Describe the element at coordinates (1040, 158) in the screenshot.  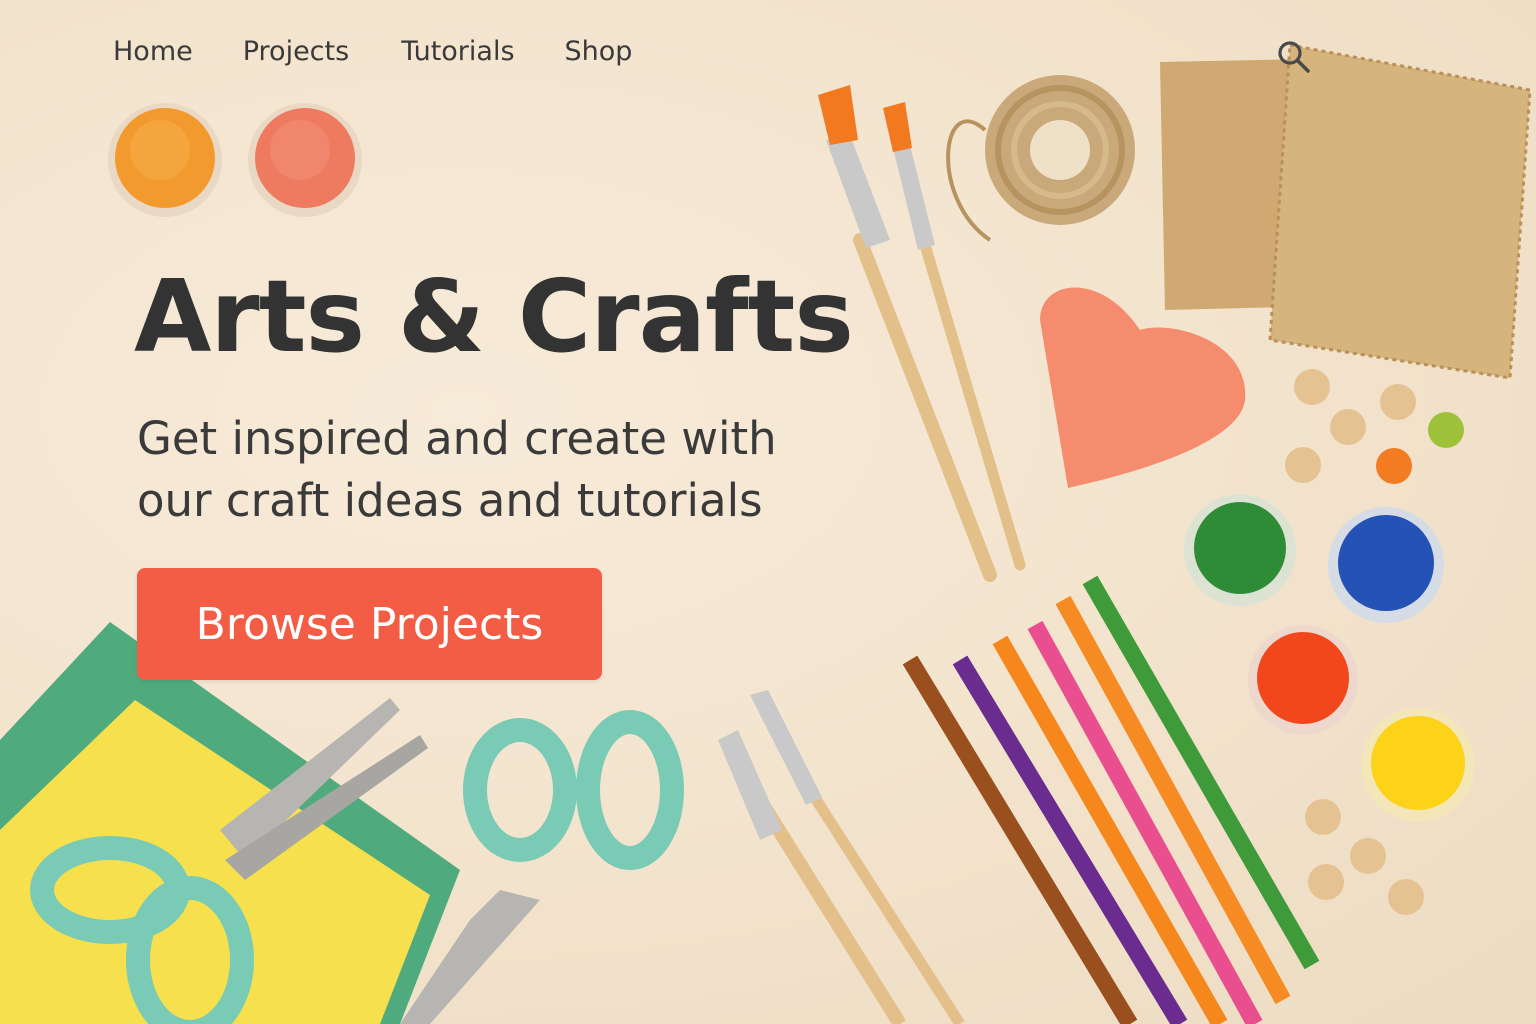
I see `twine-ball` at that location.